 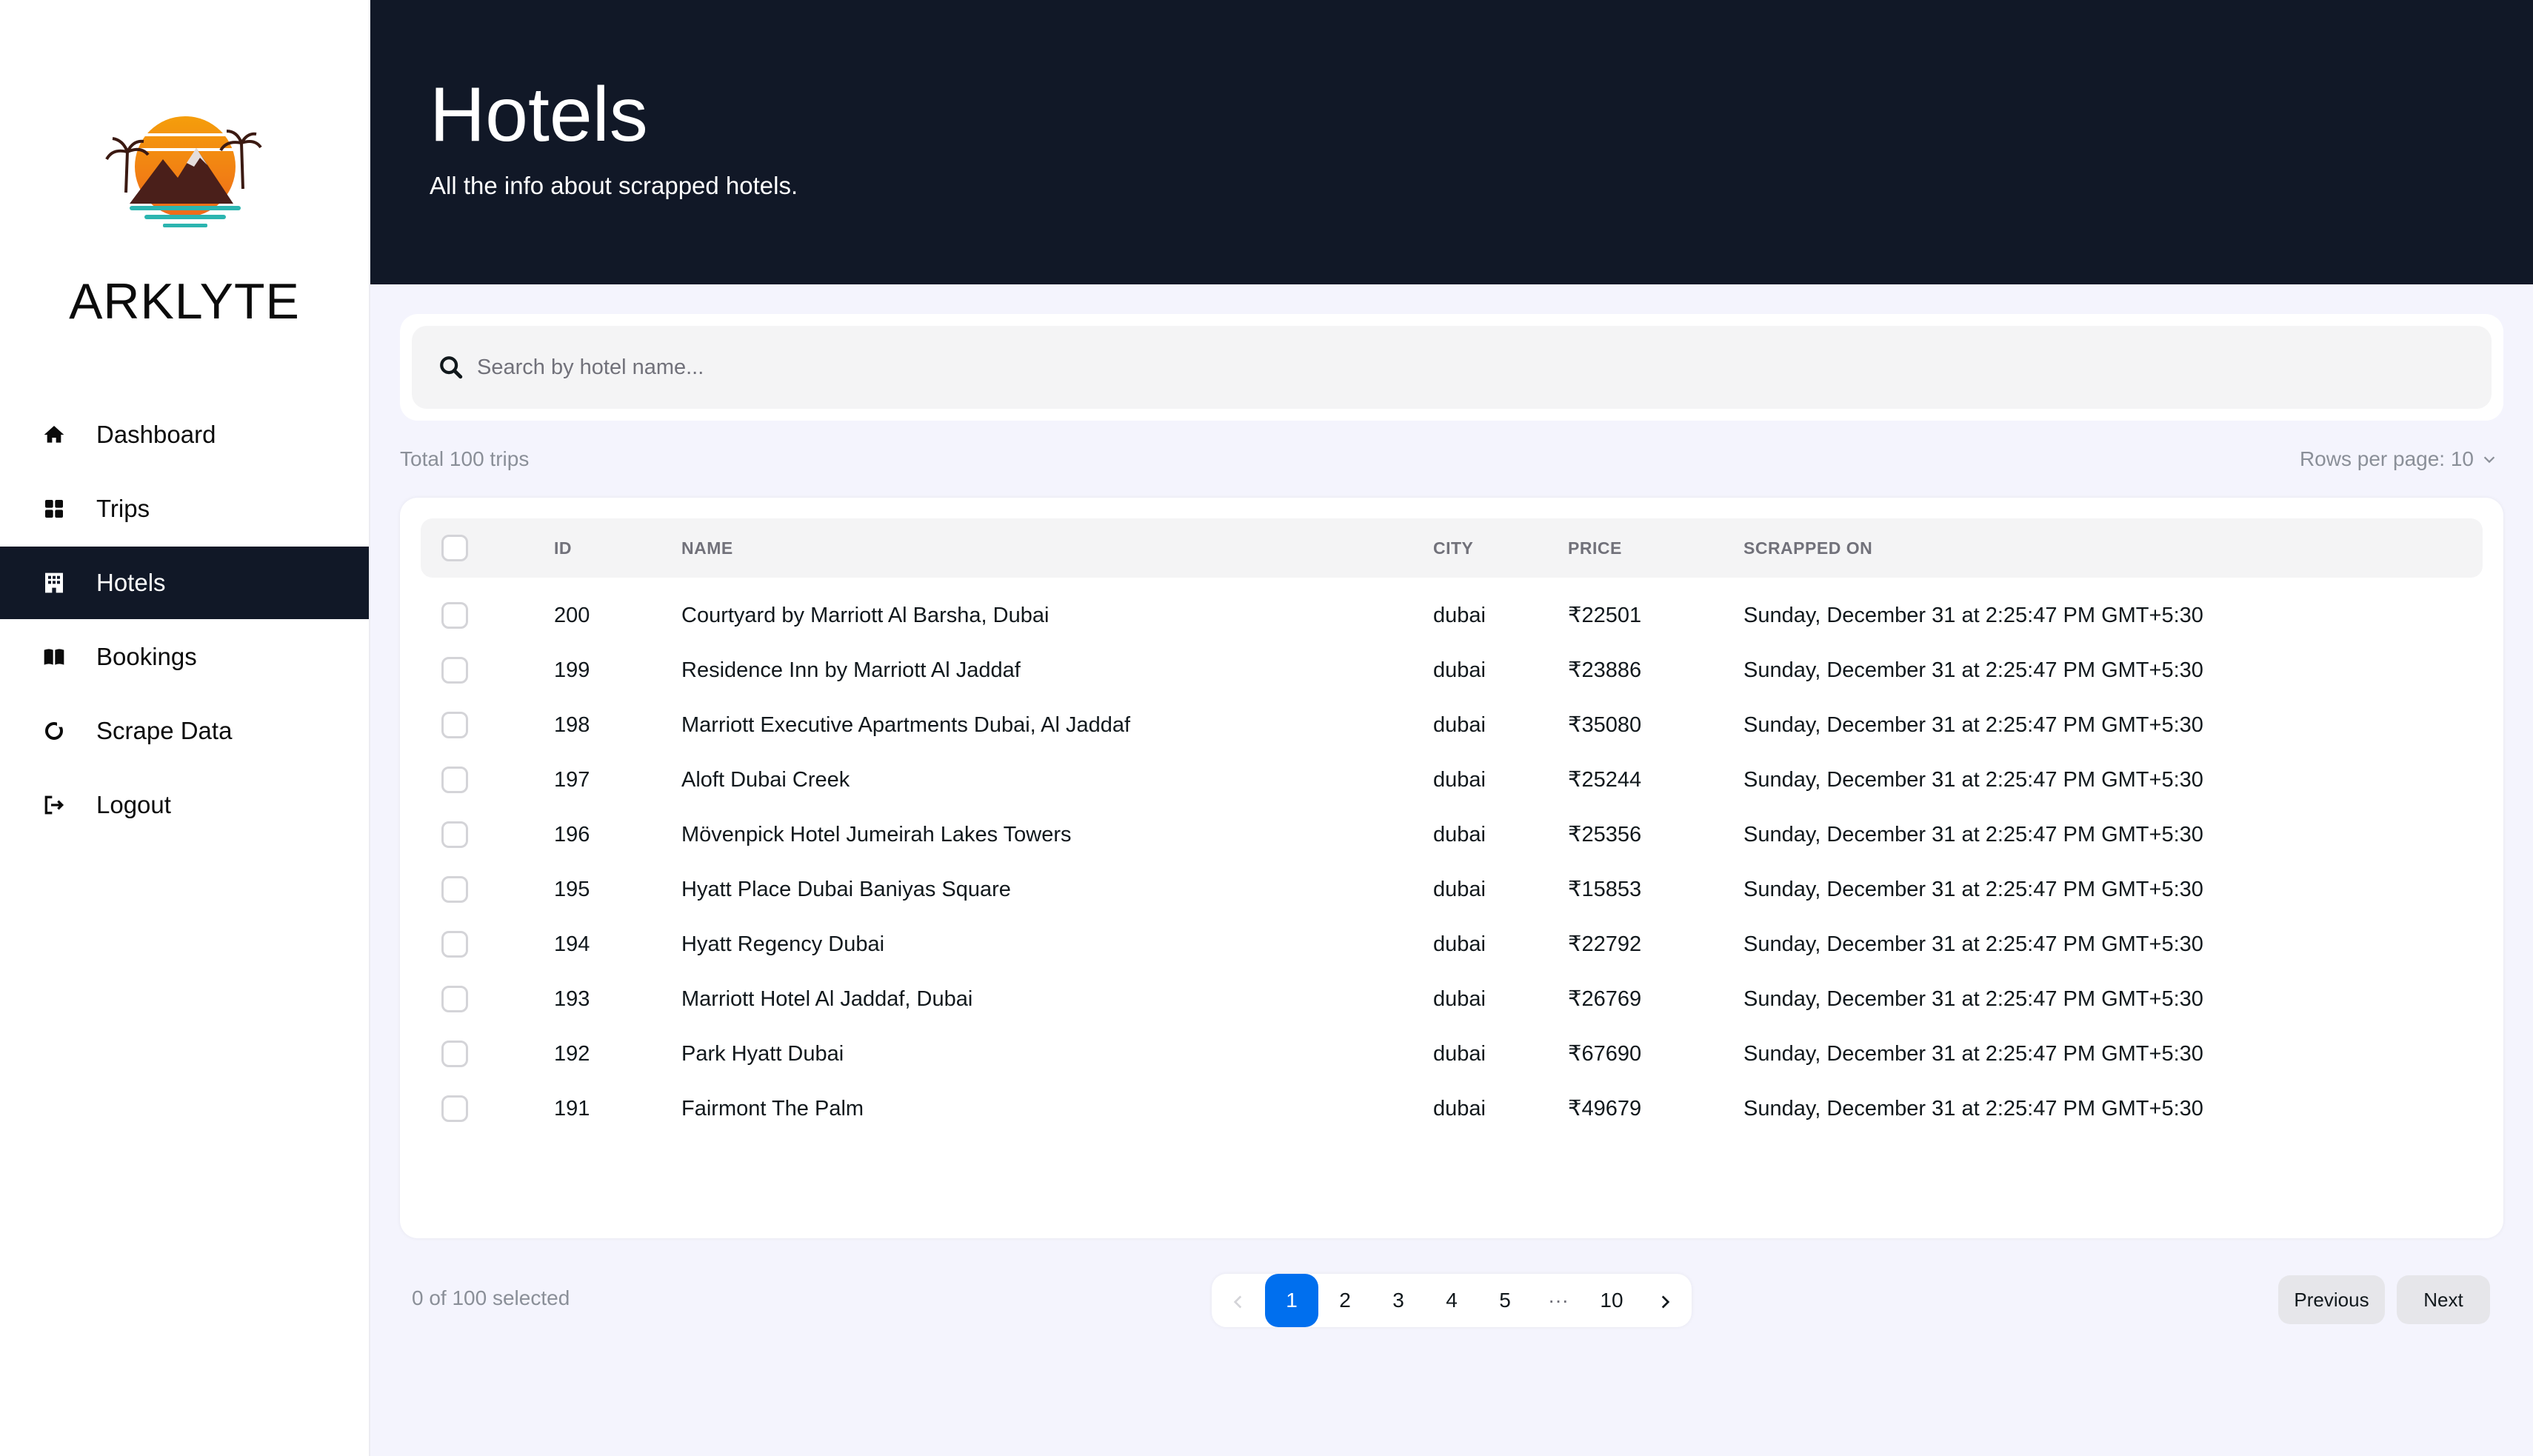 What do you see at coordinates (133, 804) in the screenshot?
I see `sidebar-item-label: Logout` at bounding box center [133, 804].